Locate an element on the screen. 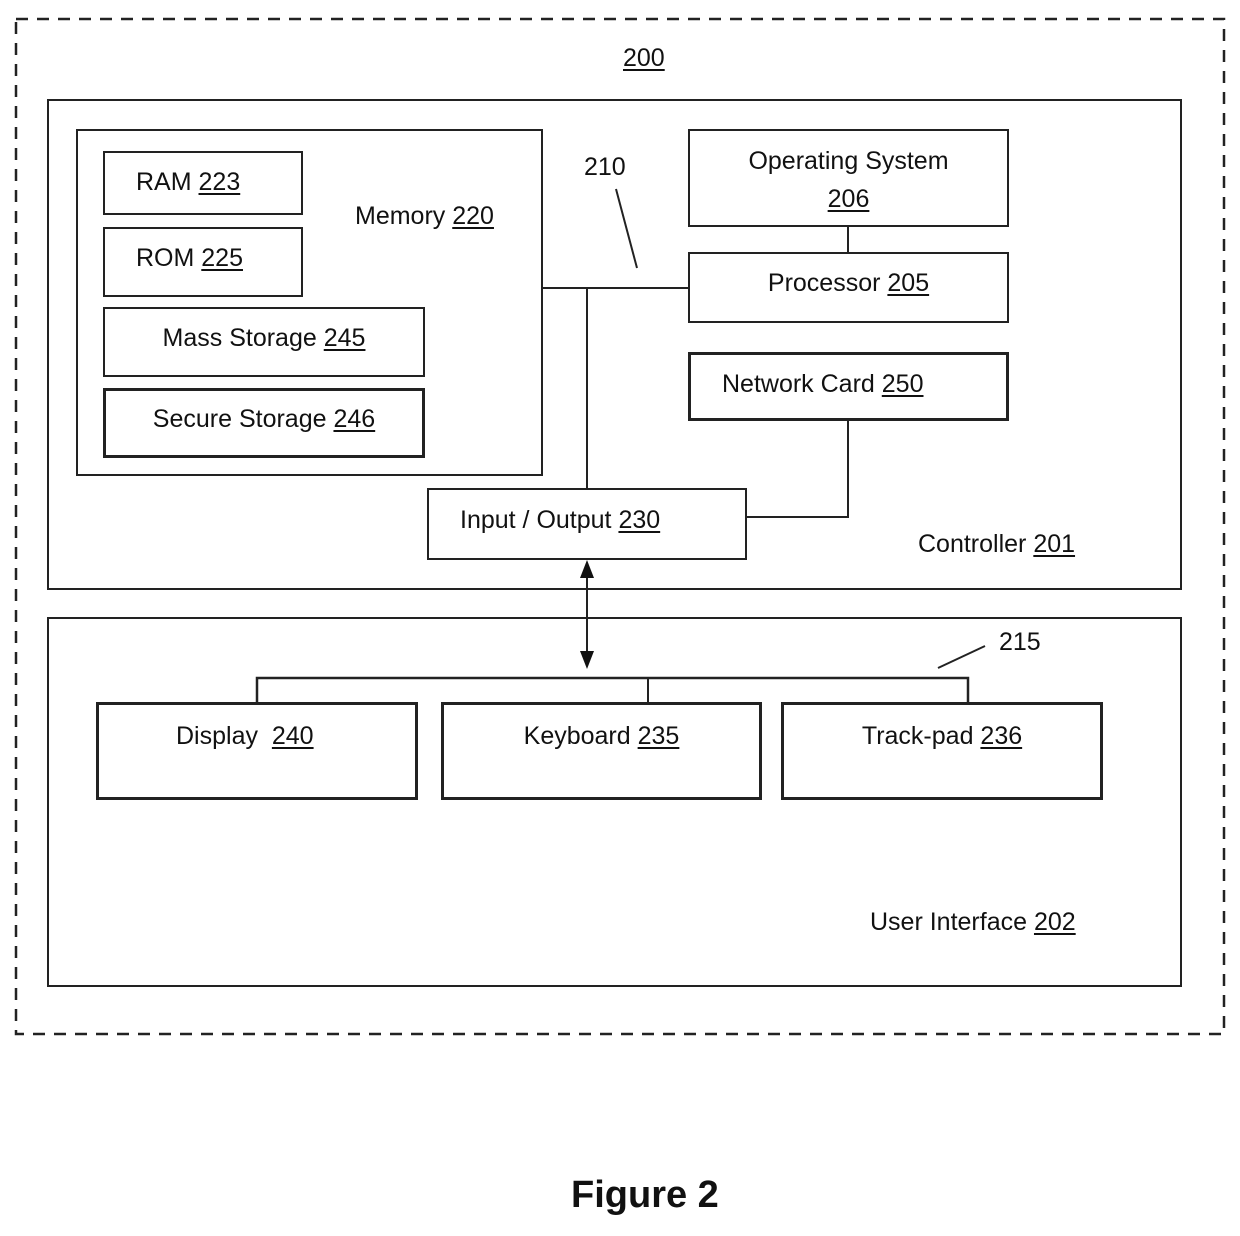 This screenshot has width=1240, height=1236. trackpad-label: Track-pad 236 is located at coordinates (942, 736).